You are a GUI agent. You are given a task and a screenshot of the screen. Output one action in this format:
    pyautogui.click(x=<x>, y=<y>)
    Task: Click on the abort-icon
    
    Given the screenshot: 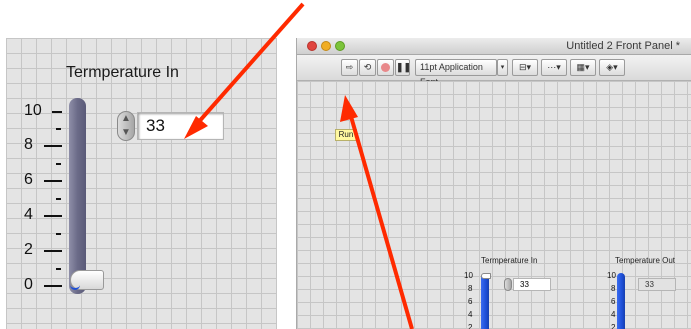 What is the action you would take?
    pyautogui.click(x=385, y=67)
    